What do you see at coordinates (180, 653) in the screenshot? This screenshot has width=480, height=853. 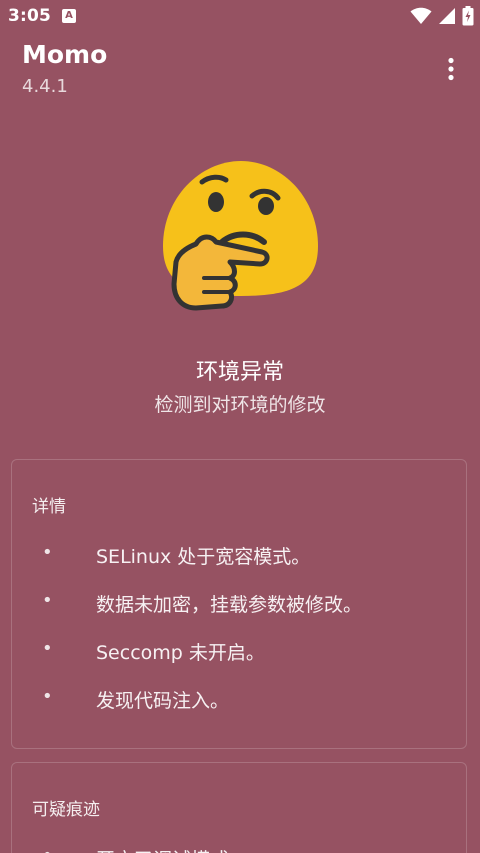 I see `detail-text: Seccomp 未开启。` at bounding box center [180, 653].